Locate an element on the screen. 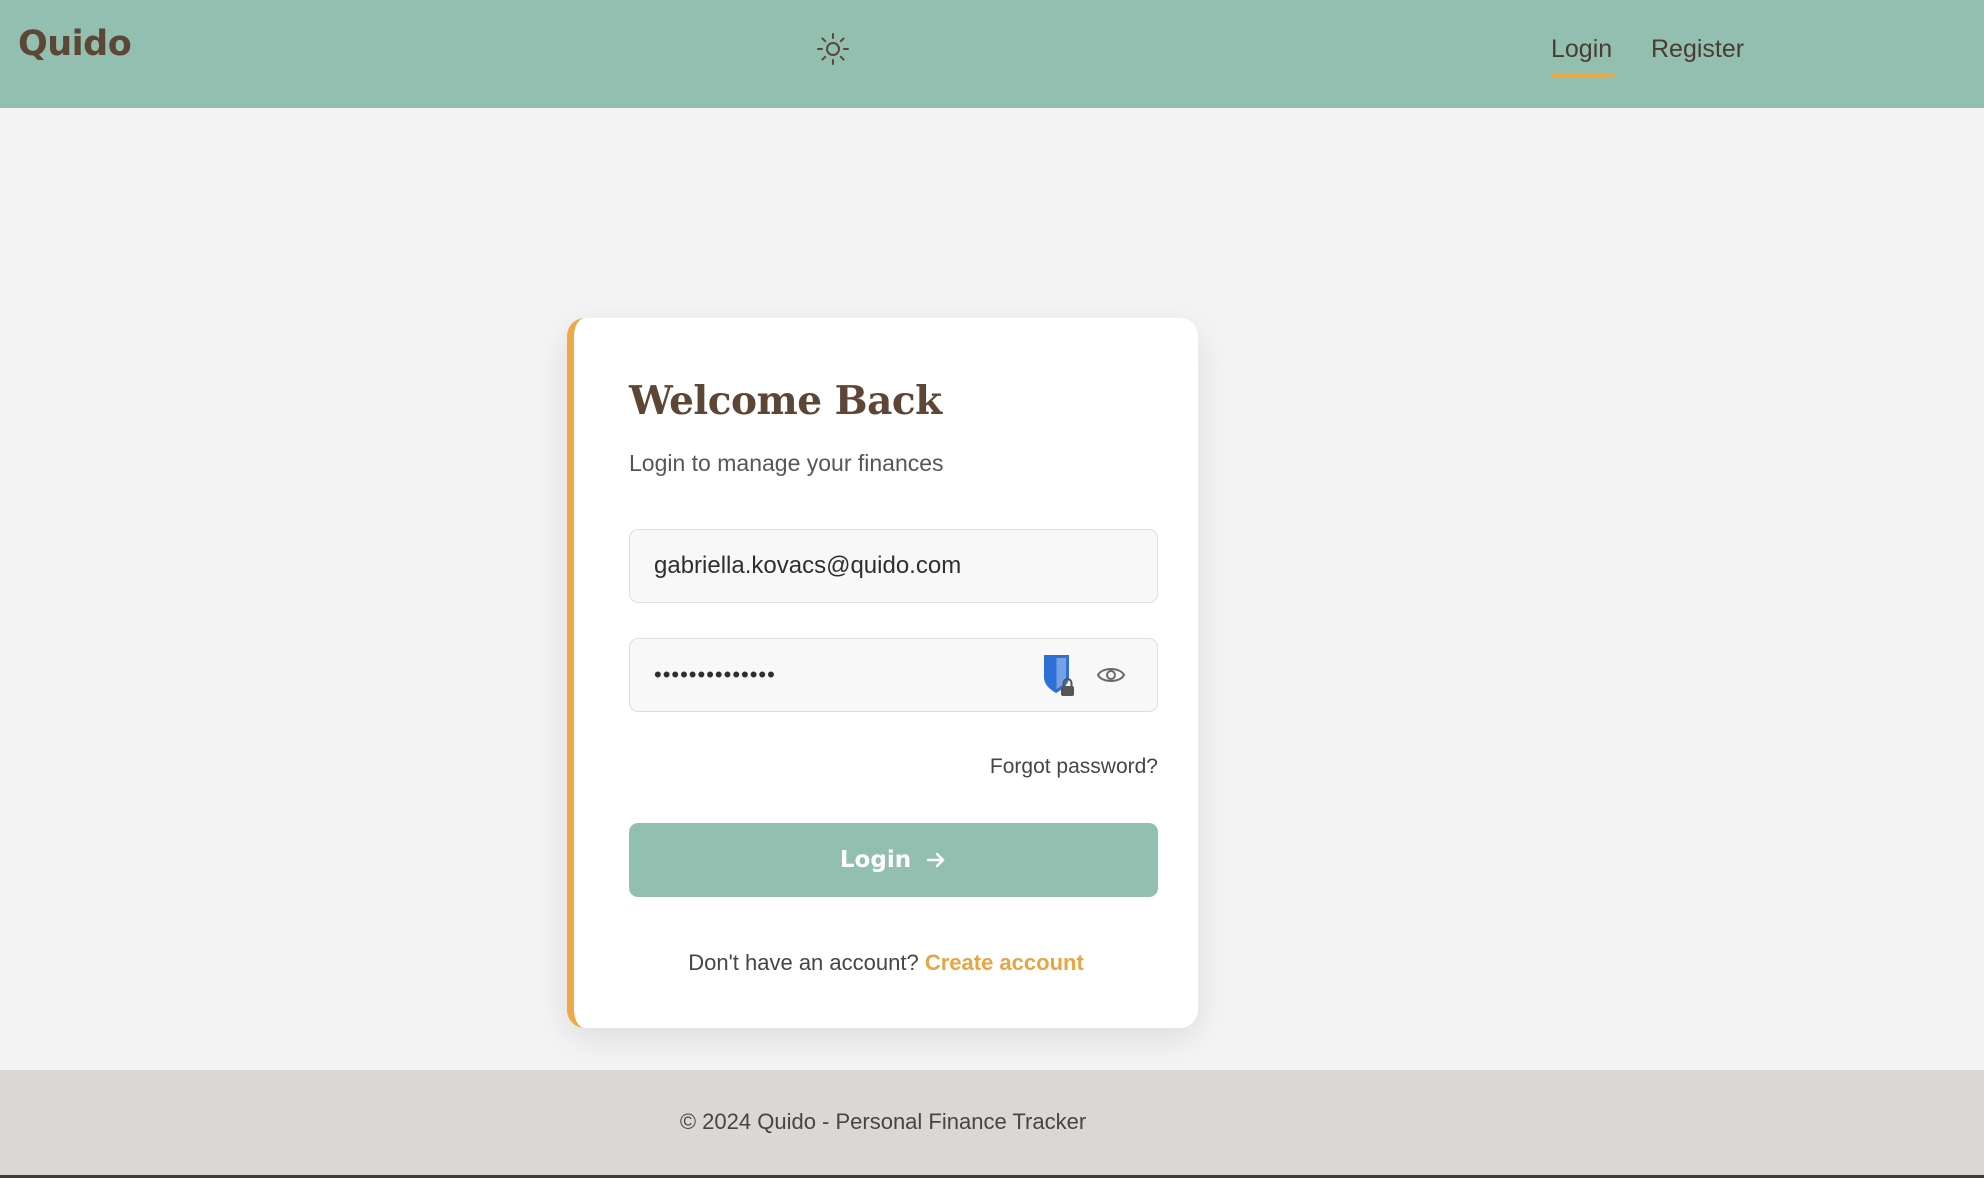 The height and width of the screenshot is (1178, 1984). eye-icon is located at coordinates (1111, 675).